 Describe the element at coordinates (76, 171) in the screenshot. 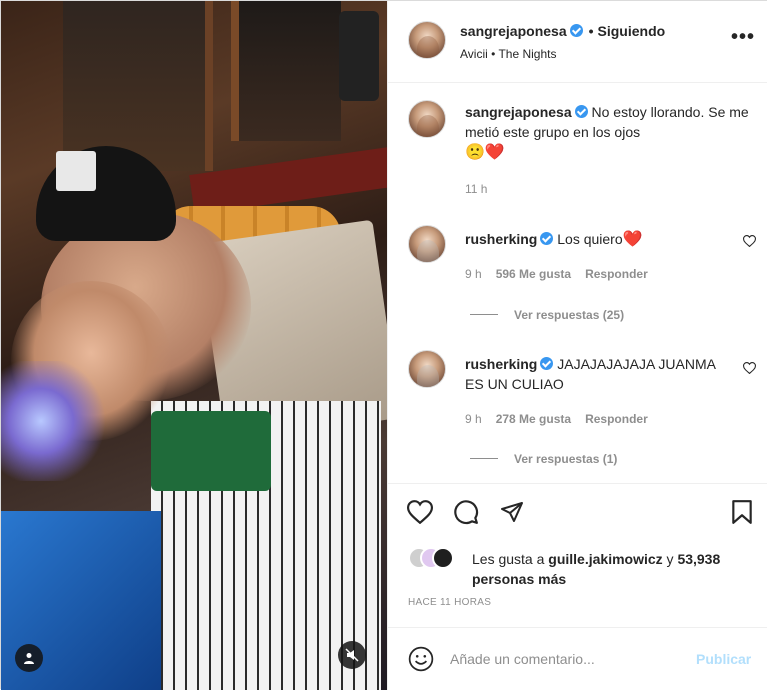

I see `cap-logo` at that location.